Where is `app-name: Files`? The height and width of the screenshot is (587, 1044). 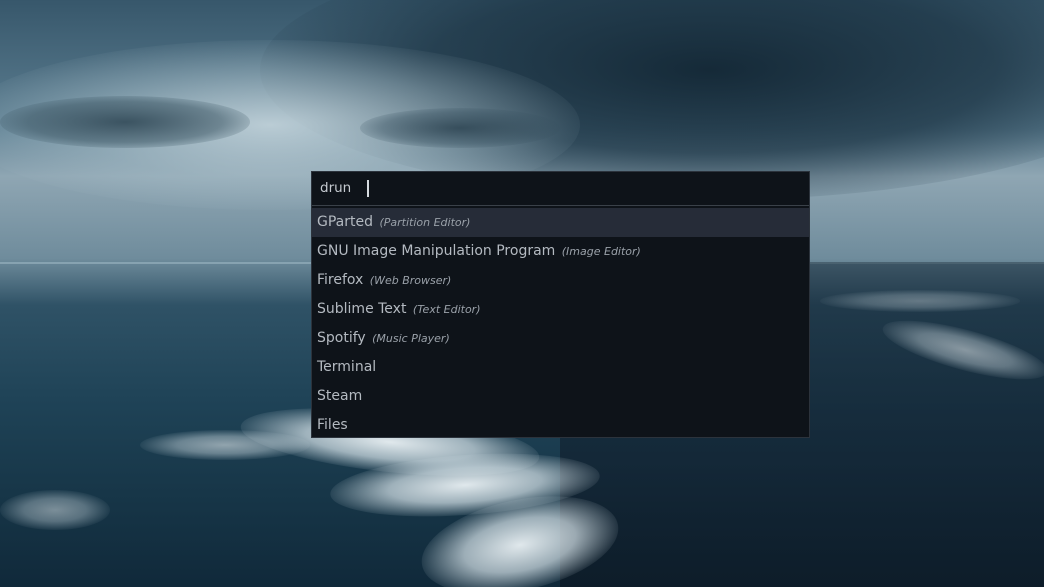
app-name: Files is located at coordinates (332, 425).